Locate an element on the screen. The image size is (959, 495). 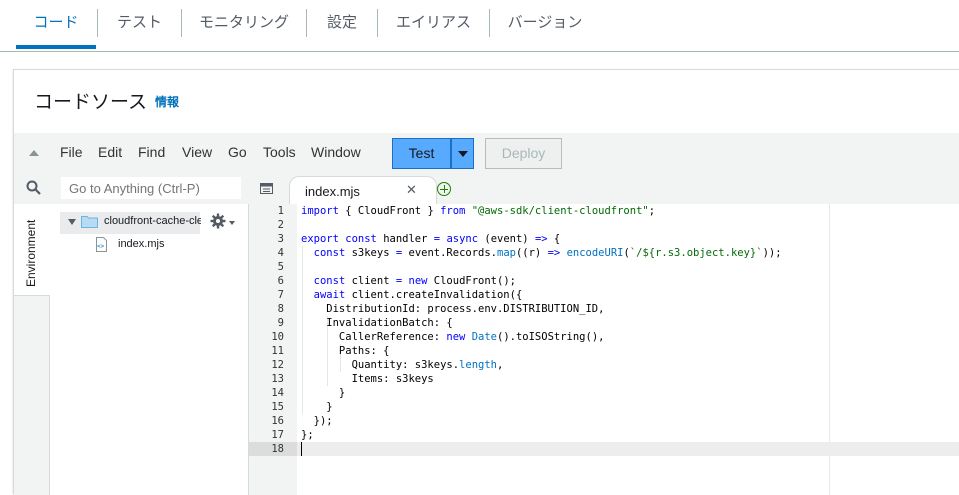
line-number: 17 is located at coordinates (277, 435).